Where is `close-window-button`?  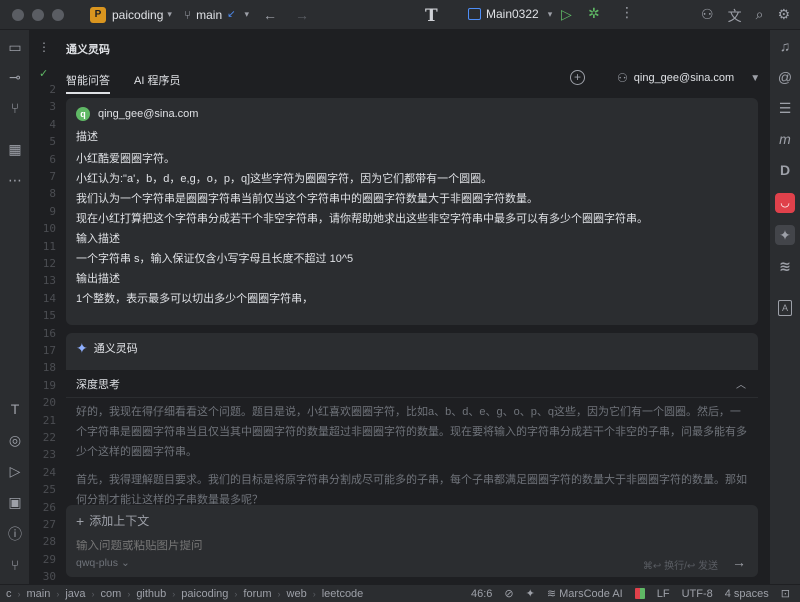 close-window-button is located at coordinates (18, 14).